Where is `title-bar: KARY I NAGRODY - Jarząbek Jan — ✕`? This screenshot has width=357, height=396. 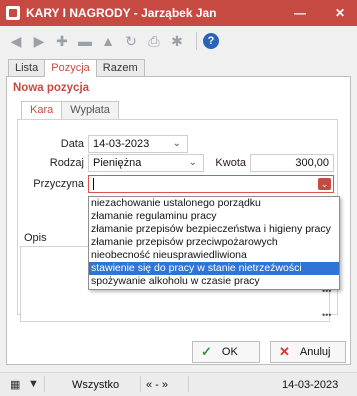
title-bar: KARY I NAGRODY - Jarząbek Jan — ✕ is located at coordinates (178, 13).